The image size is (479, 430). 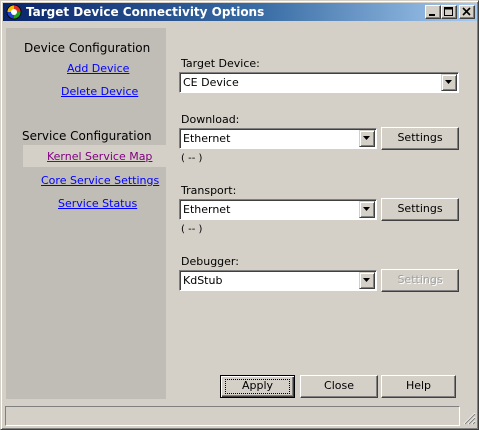 I want to click on title-bar: Target Device Connectivity Options, so click(x=240, y=12).